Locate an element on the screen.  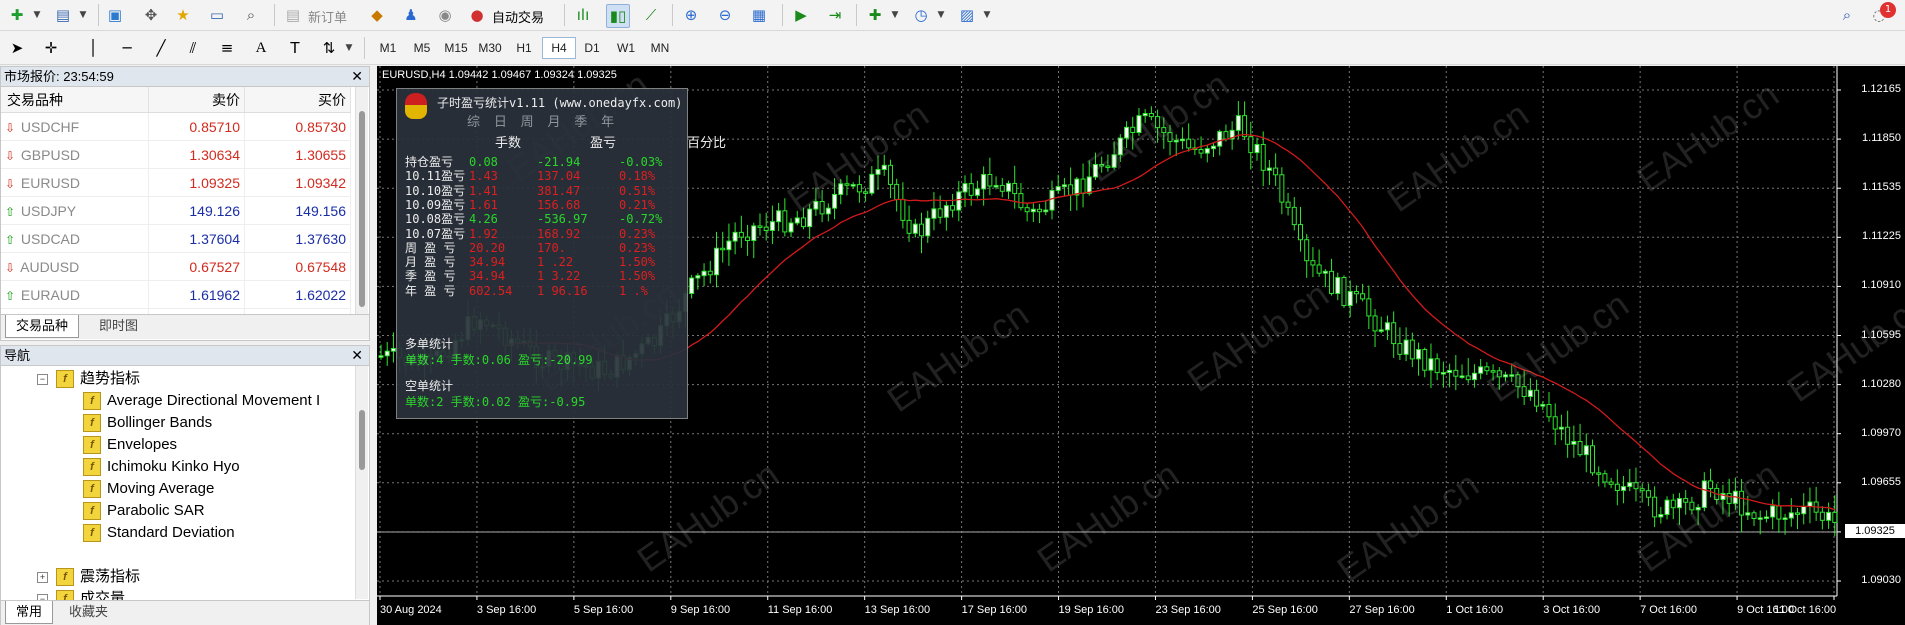
vps-icon: ◉ is located at coordinates (445, 15).